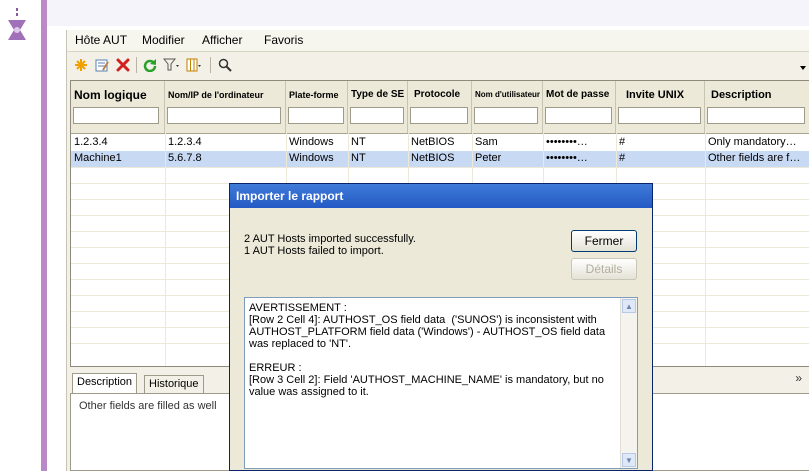  Describe the element at coordinates (81, 65) in the screenshot. I see `new-star-icon` at that location.